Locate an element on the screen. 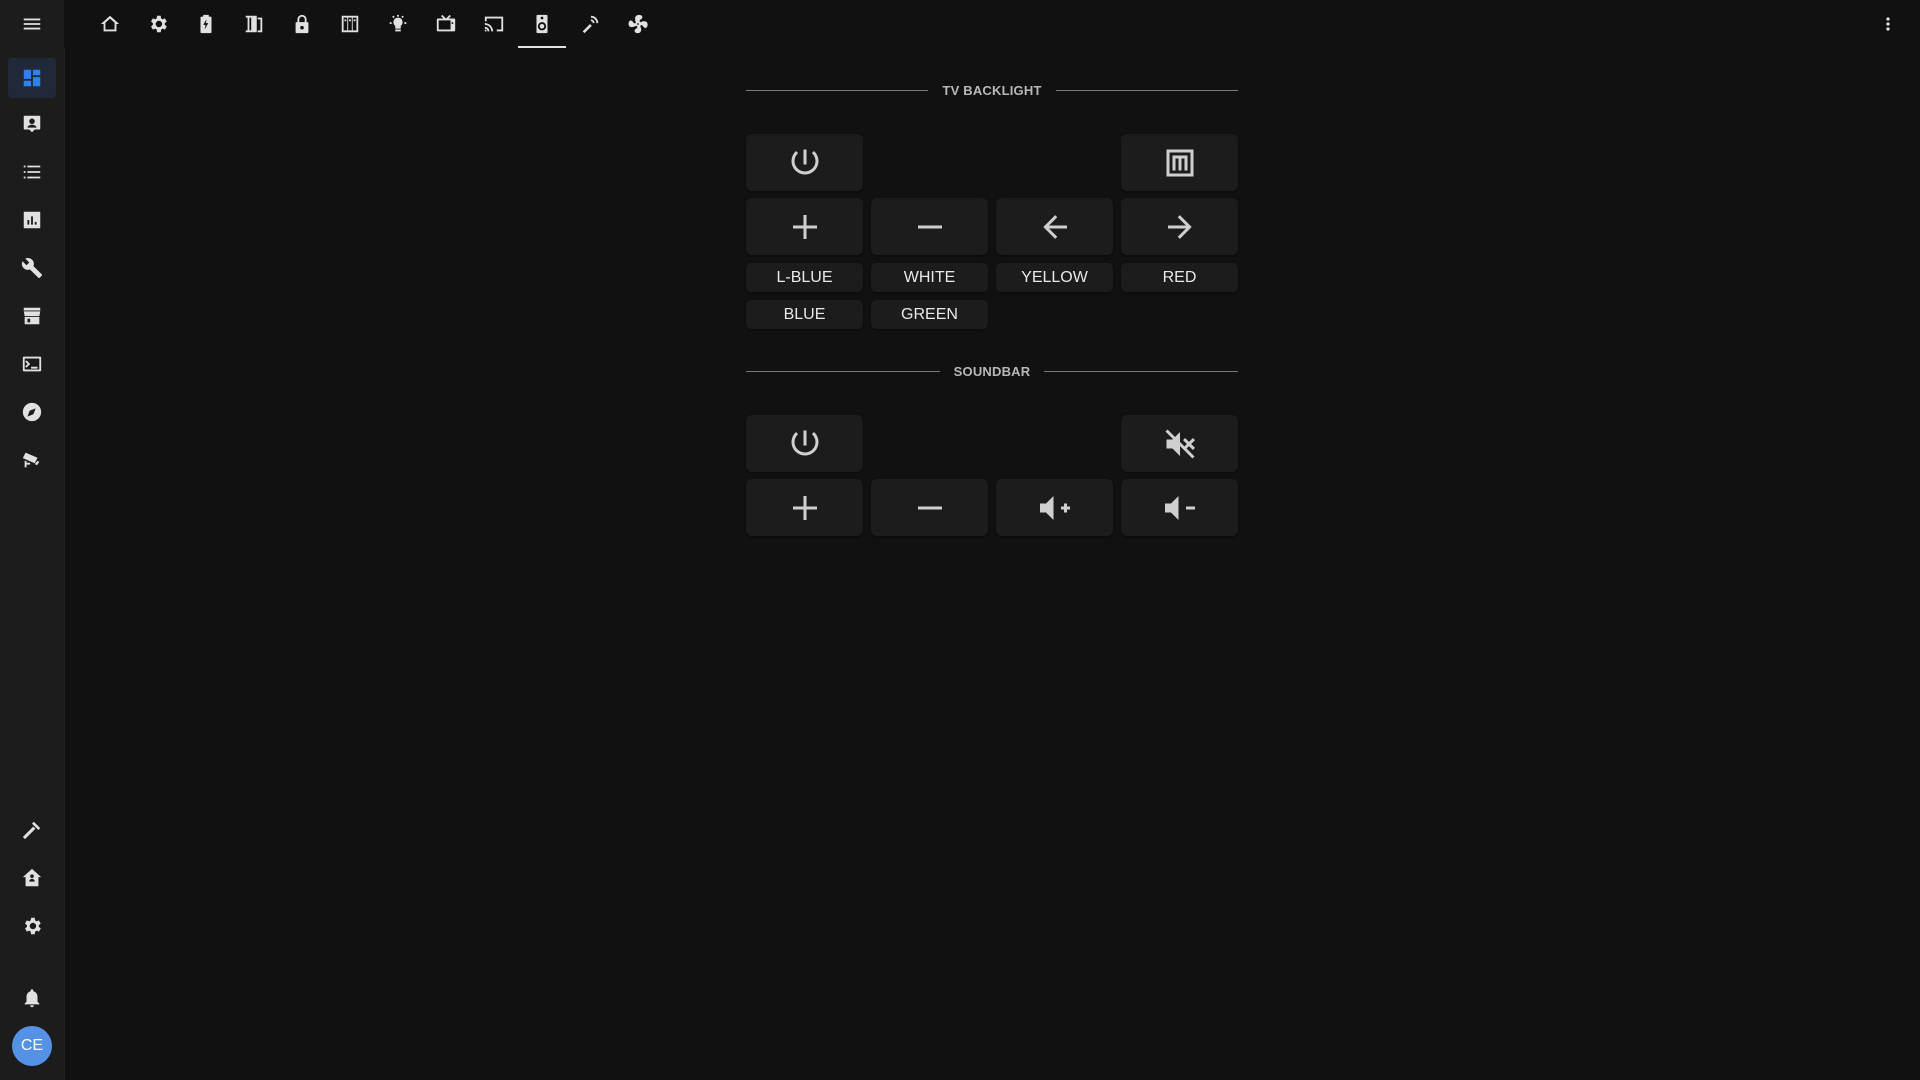 The image size is (1920, 1080). fan-icon is located at coordinates (638, 24).